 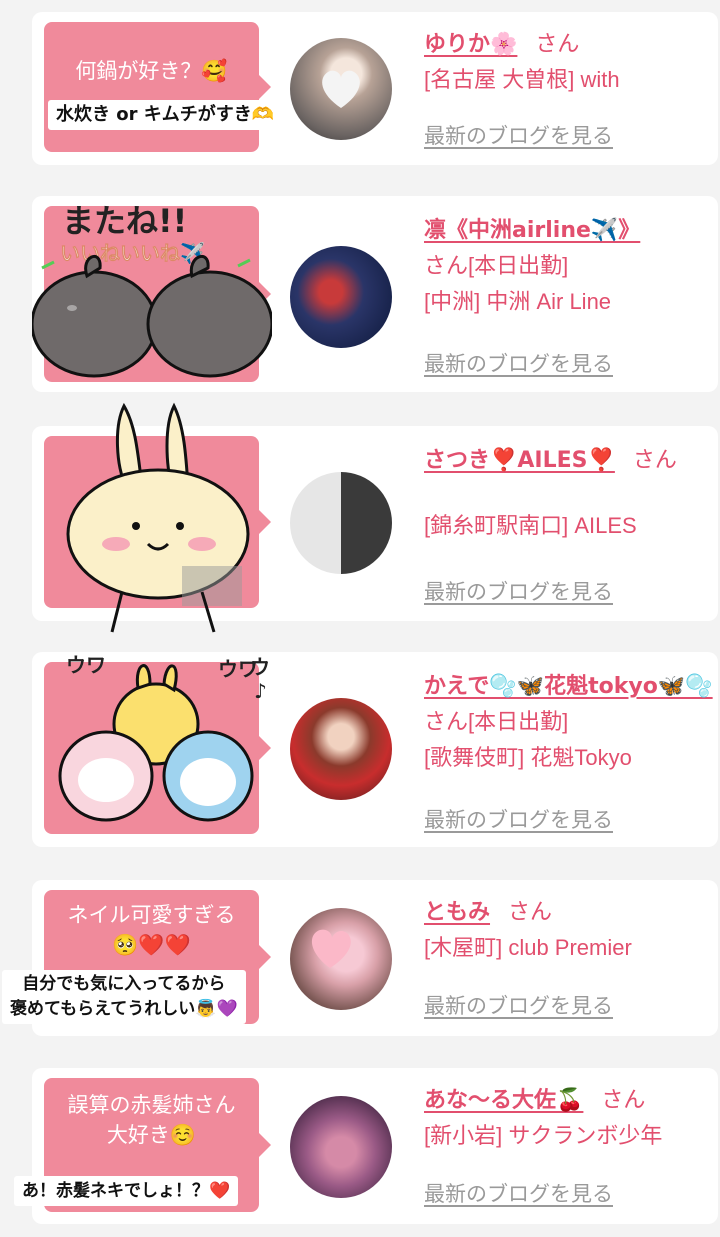 I want to click on waving-characters-sticker: またね!! いいねいいね✈️, so click(x=152, y=290).